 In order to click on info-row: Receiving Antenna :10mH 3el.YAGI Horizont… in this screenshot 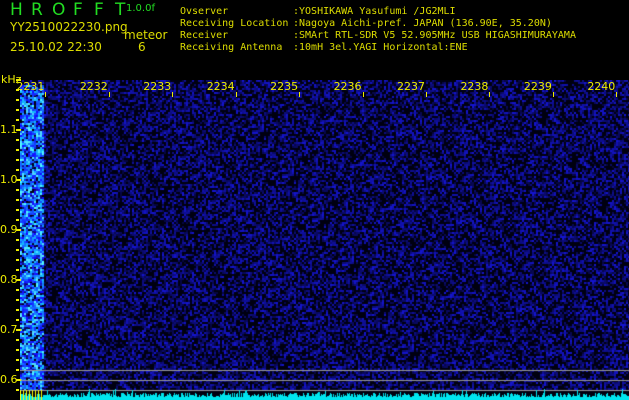, I will do `click(378, 48)`.